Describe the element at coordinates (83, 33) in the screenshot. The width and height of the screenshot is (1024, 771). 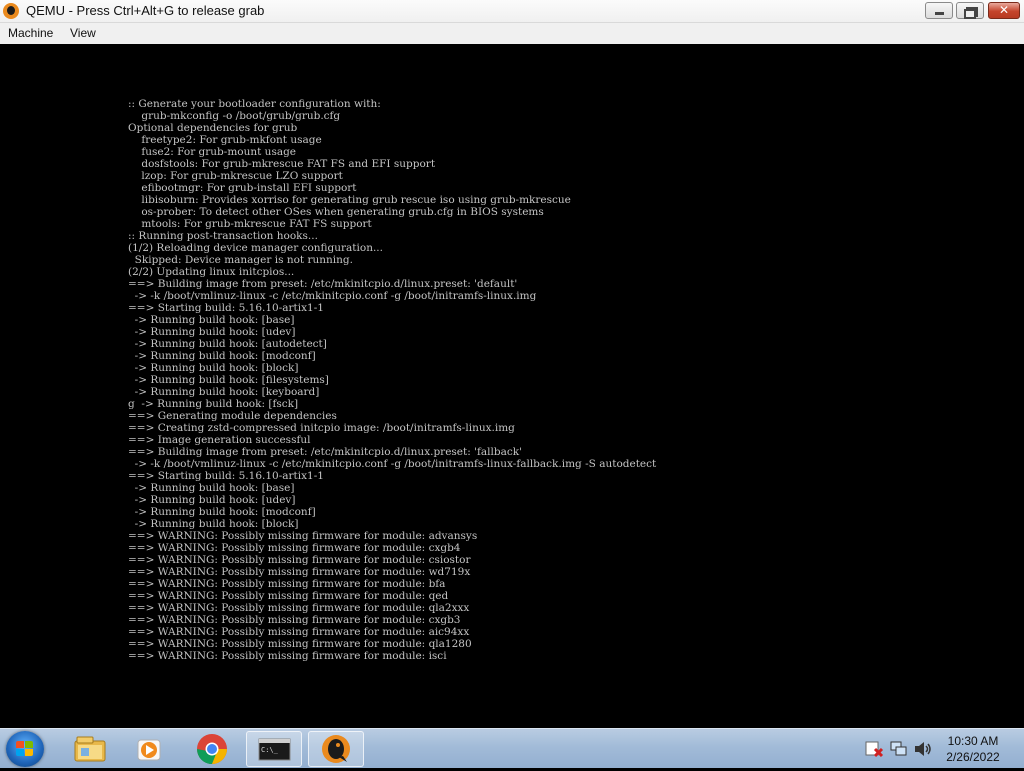
I see `menu-view: View` at that location.